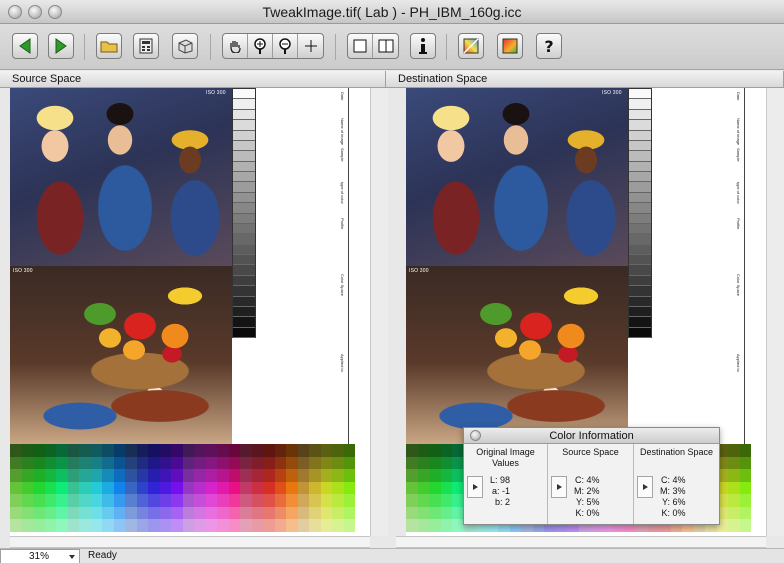 The width and height of the screenshot is (784, 563). Describe the element at coordinates (585, 79) in the screenshot. I see `destination-pane-header: Destination Space` at that location.